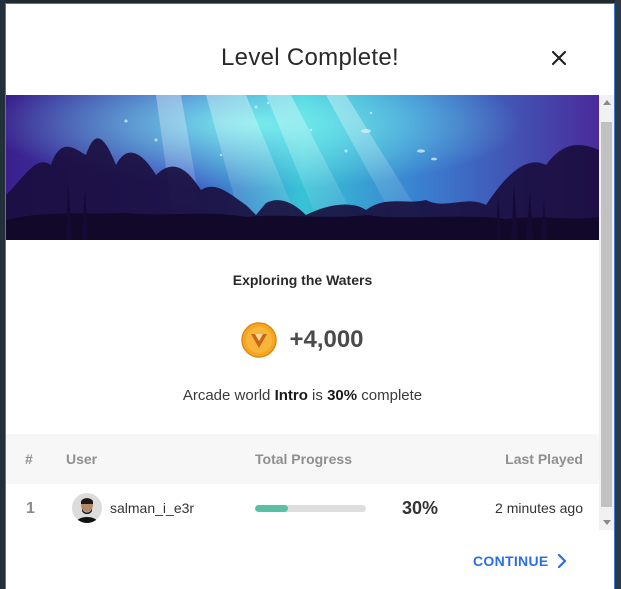  What do you see at coordinates (272, 508) in the screenshot?
I see `progress-bar-fill` at bounding box center [272, 508].